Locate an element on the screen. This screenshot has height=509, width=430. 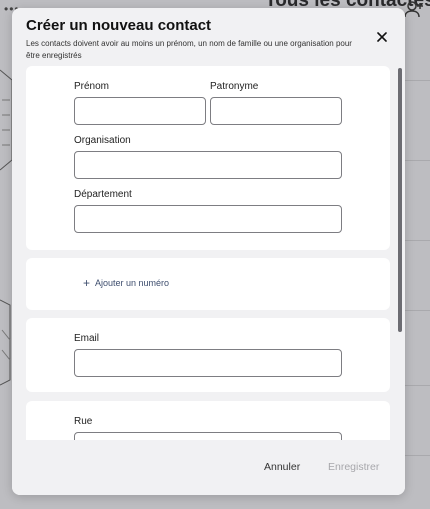
add-user-icon is located at coordinates (414, 9).